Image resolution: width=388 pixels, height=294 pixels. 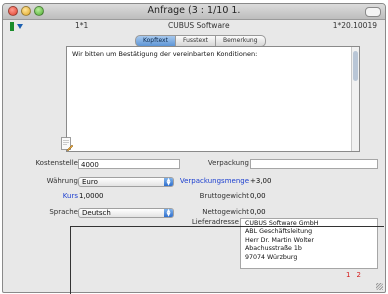 What do you see at coordinates (129, 164) in the screenshot?
I see `cost-center-field: 4000` at bounding box center [129, 164].